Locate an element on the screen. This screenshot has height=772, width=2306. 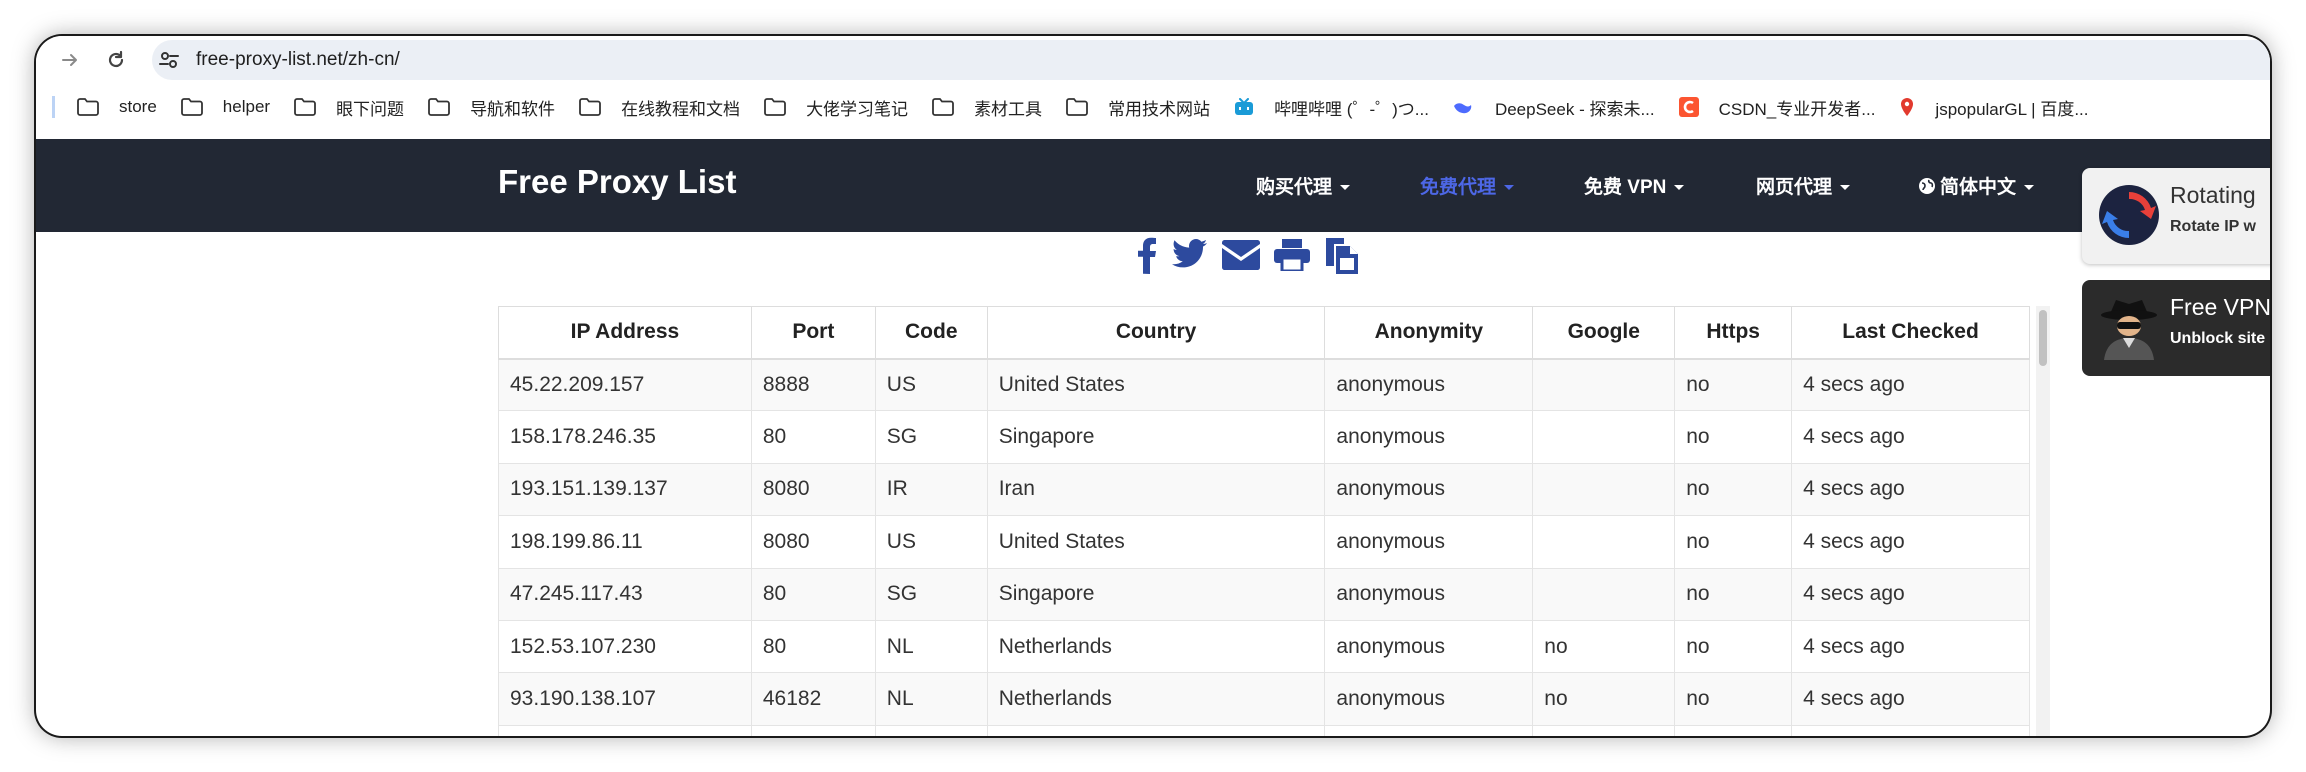
facebook-icon is located at coordinates (1147, 255).